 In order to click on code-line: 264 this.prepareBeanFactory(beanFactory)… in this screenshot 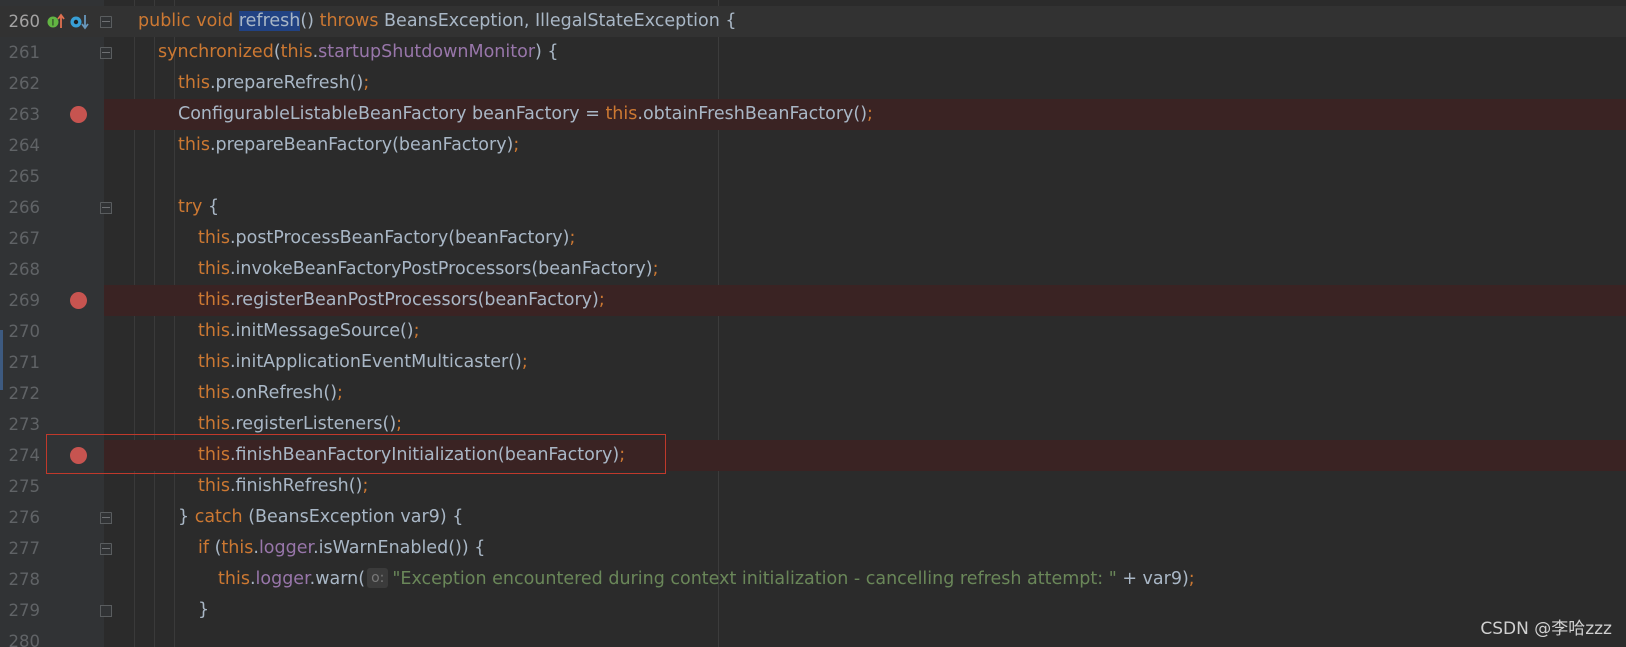, I will do `click(813, 145)`.